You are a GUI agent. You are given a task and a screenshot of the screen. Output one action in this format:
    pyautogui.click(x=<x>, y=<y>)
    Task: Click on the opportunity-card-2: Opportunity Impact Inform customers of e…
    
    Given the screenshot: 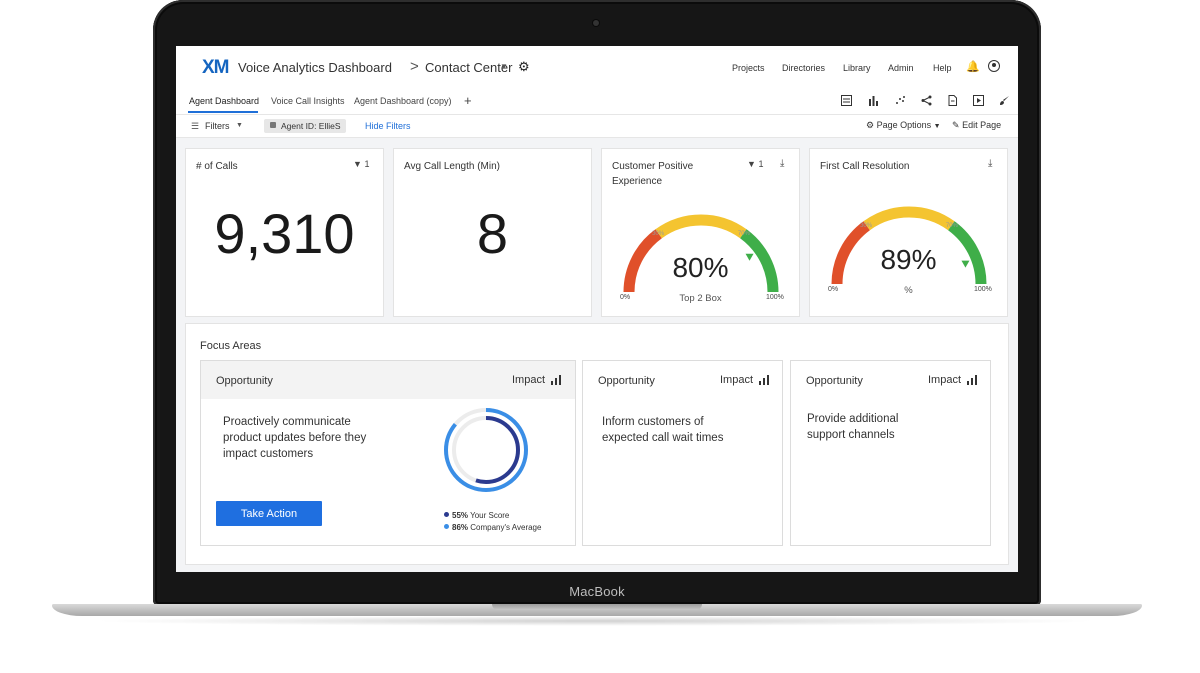 What is the action you would take?
    pyautogui.click(x=682, y=453)
    